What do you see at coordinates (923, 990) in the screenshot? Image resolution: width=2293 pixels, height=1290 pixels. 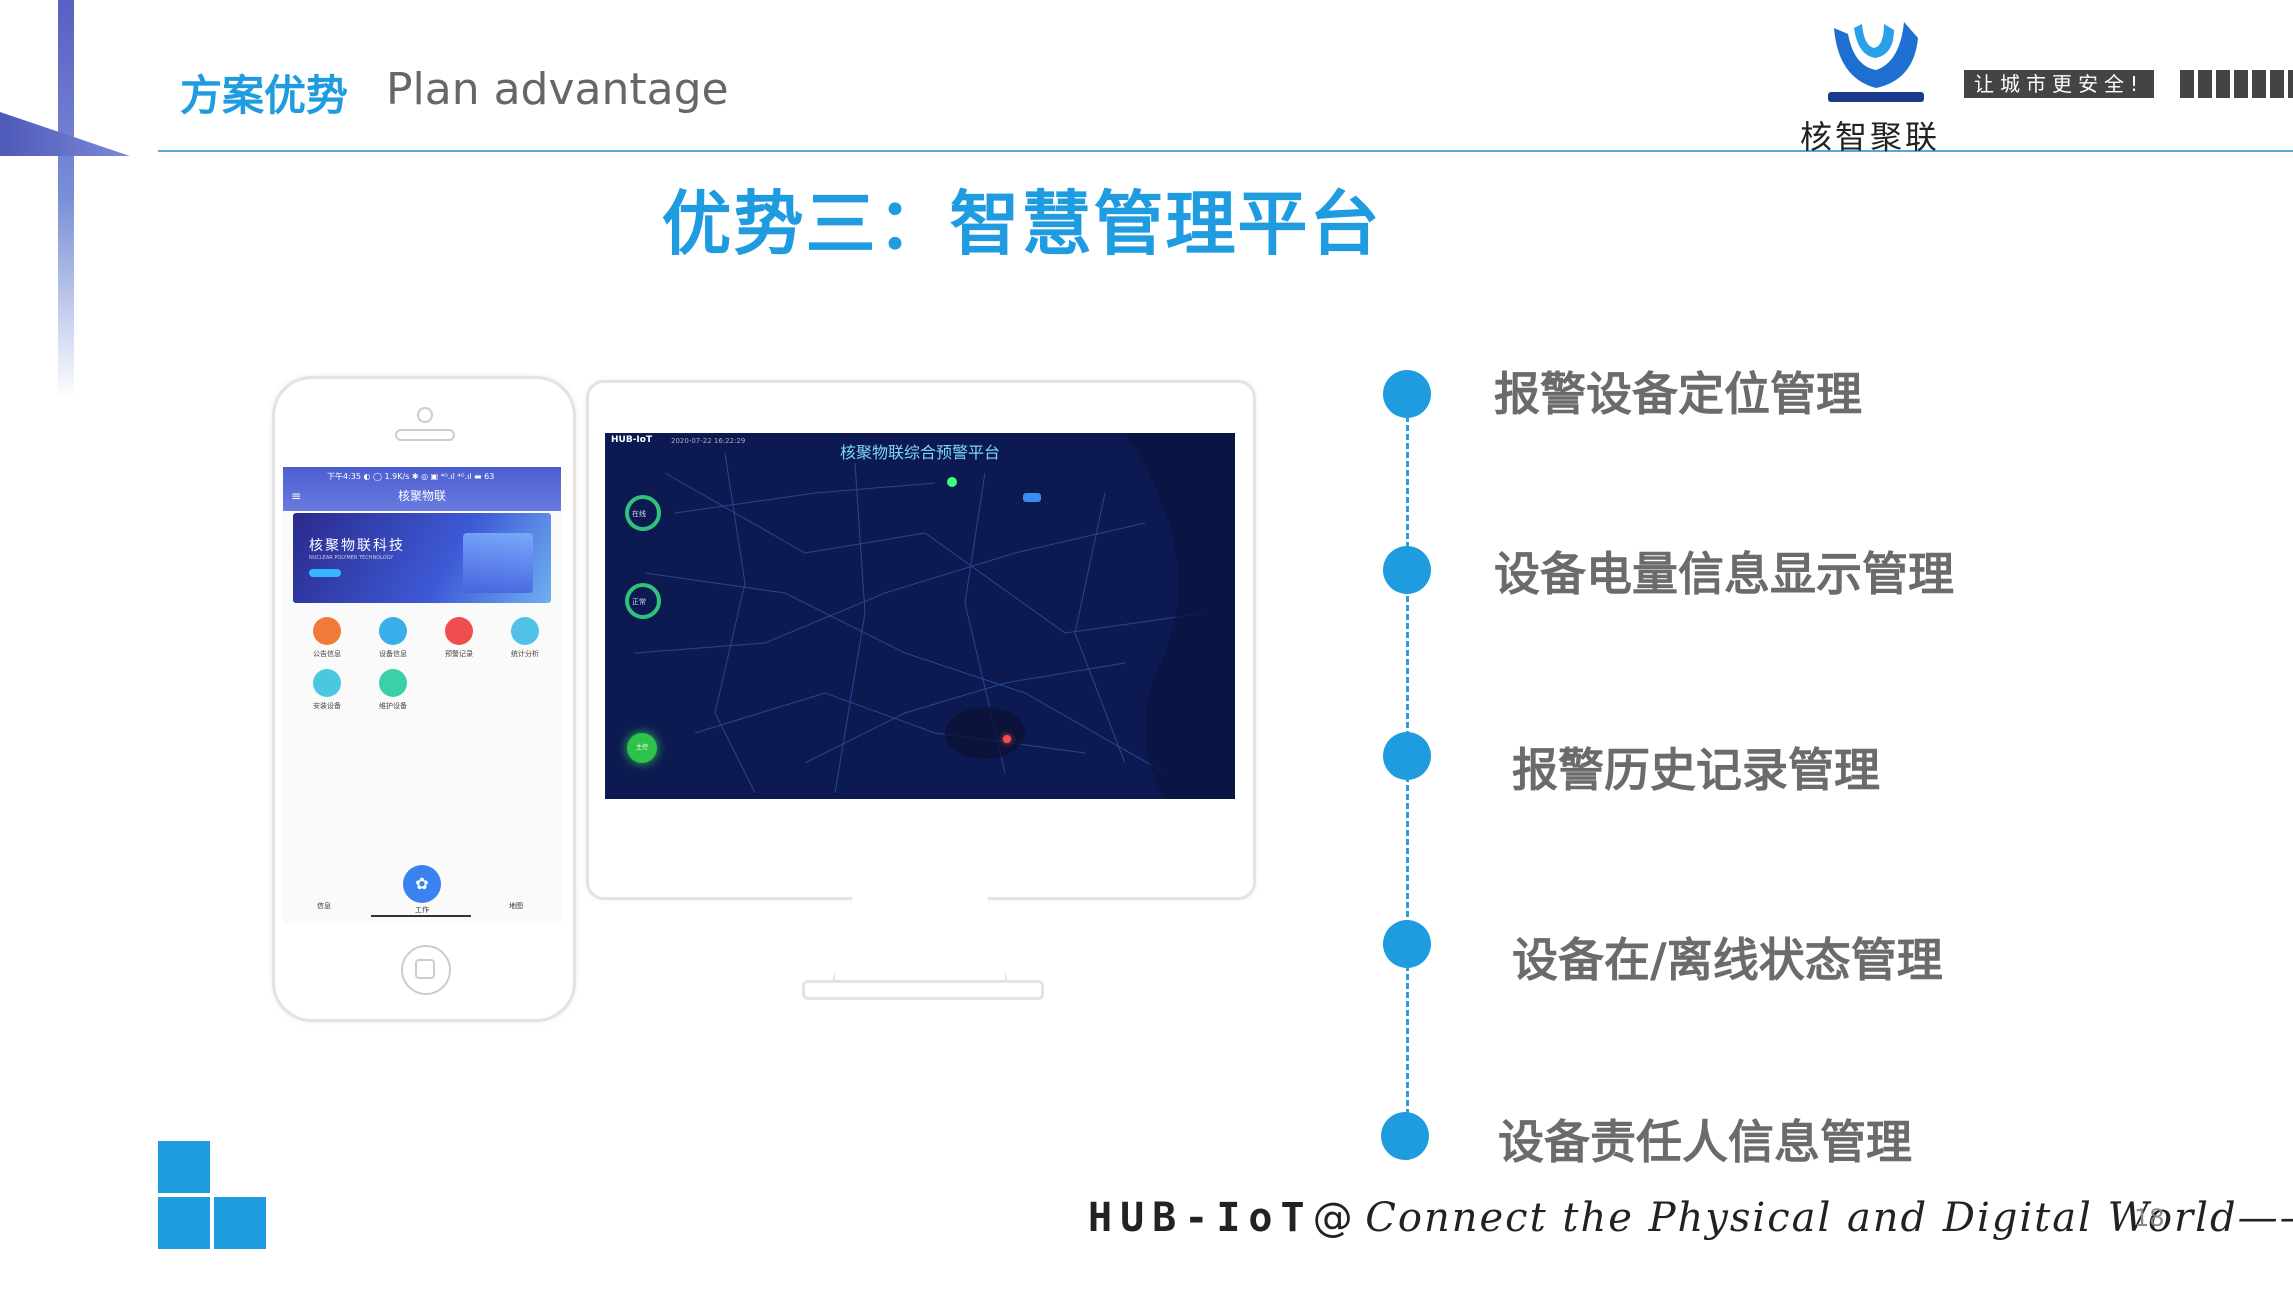 I see `monitor-base` at bounding box center [923, 990].